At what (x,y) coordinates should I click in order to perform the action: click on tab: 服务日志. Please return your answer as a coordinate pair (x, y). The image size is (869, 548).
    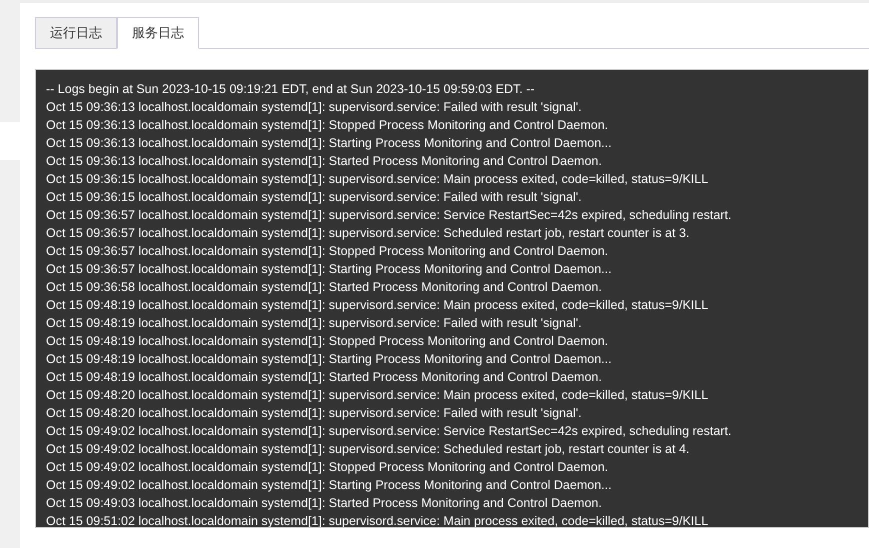
    Looking at the image, I should click on (158, 33).